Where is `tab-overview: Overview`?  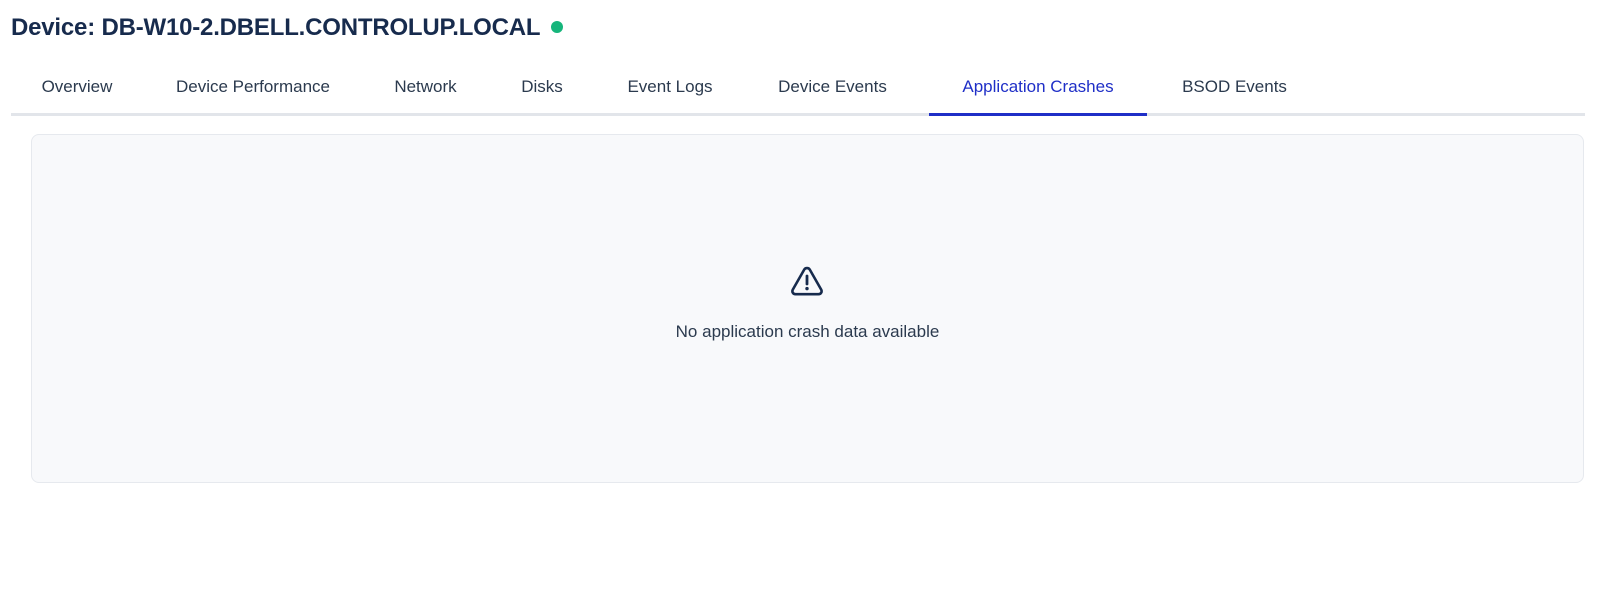 tab-overview: Overview is located at coordinates (77, 90).